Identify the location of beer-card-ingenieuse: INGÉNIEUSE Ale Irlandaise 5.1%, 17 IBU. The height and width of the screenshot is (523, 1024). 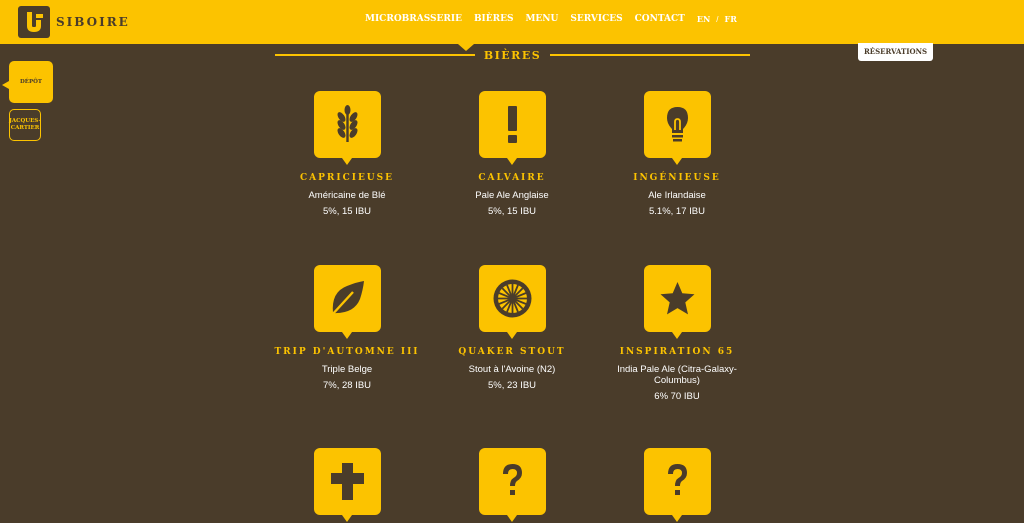
(677, 154).